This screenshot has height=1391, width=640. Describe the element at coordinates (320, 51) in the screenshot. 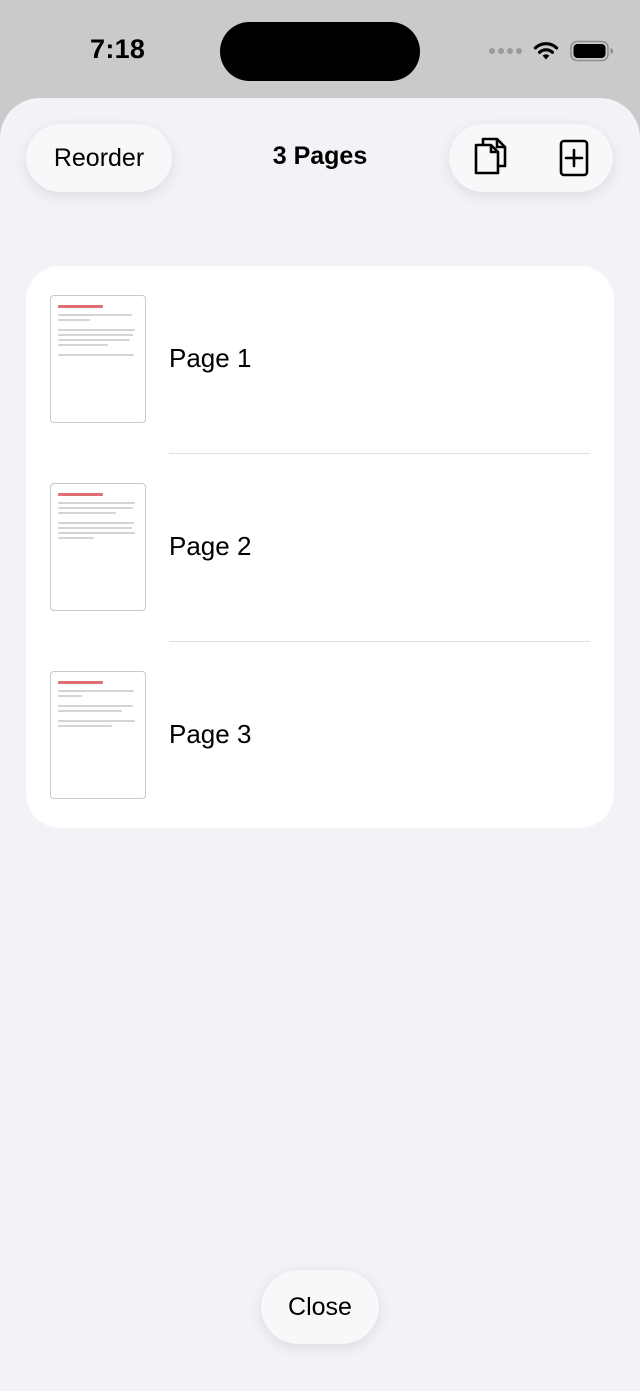

I see `dynamic-island` at that location.